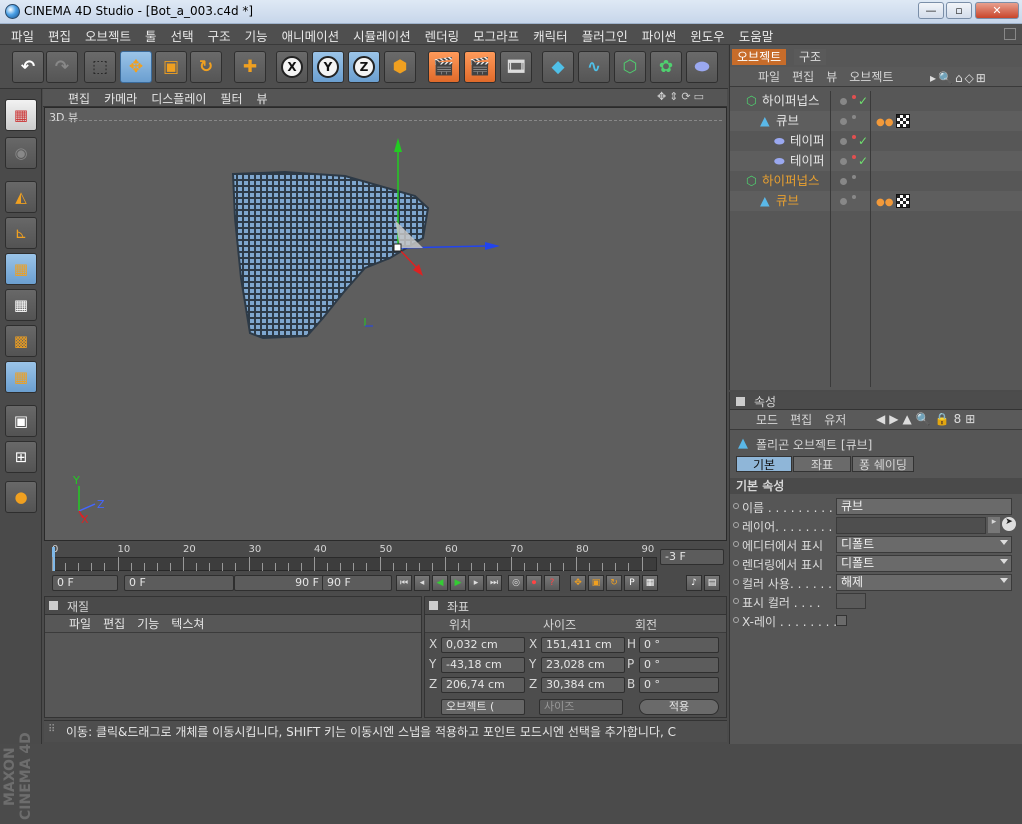 The width and height of the screenshot is (1022, 824). I want to click on redo-icon: ↷, so click(62, 67).